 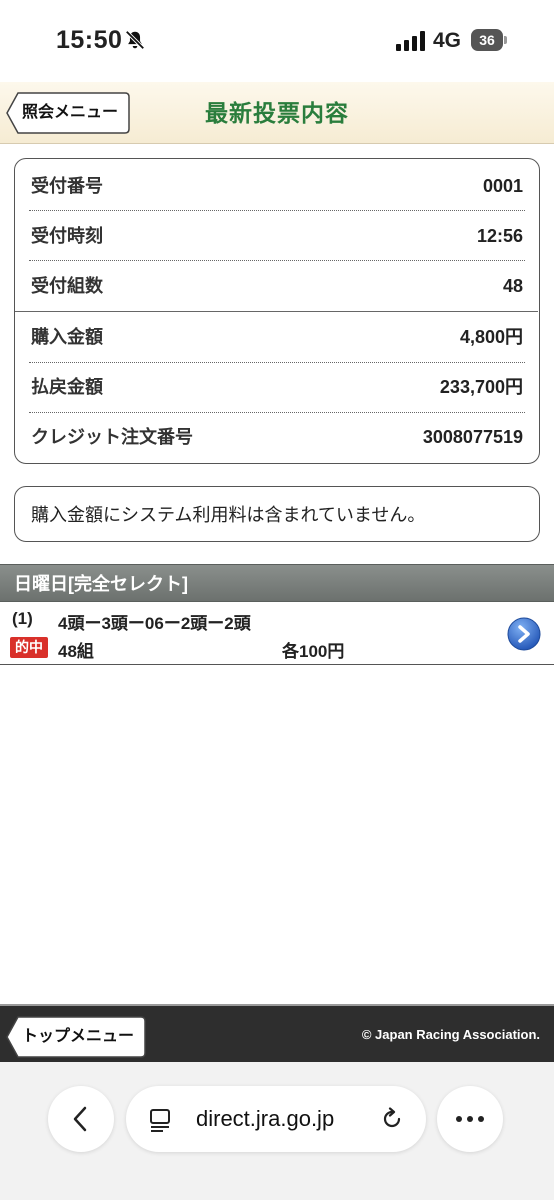 What do you see at coordinates (277, 236) in the screenshot?
I see `detail-row-receipt-time: 受付時刻 12:56` at bounding box center [277, 236].